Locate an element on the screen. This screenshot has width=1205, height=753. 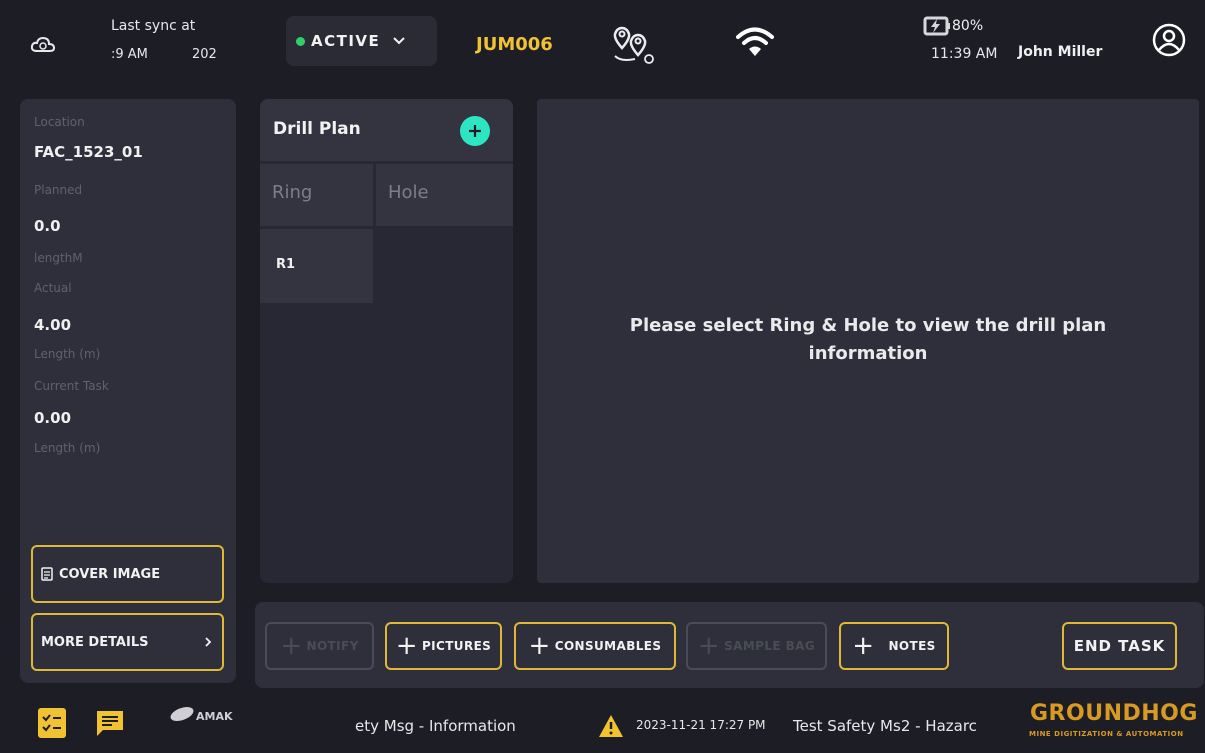
actual-value: 4.00 is located at coordinates (53, 325).